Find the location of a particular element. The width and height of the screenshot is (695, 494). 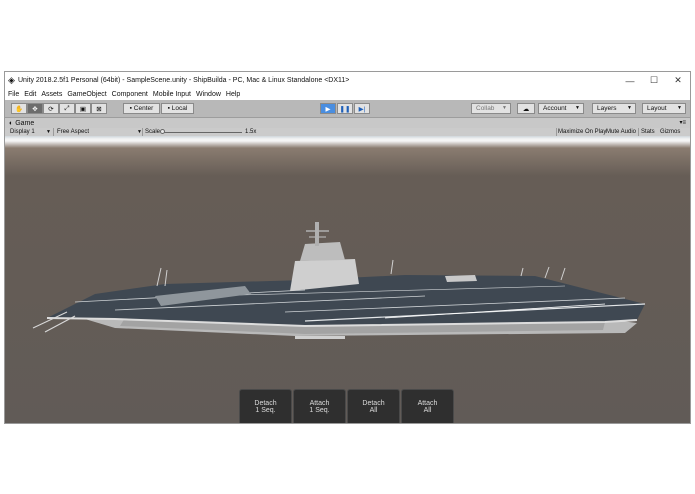

collab-dropdown: Collab ▼ is located at coordinates (491, 108).